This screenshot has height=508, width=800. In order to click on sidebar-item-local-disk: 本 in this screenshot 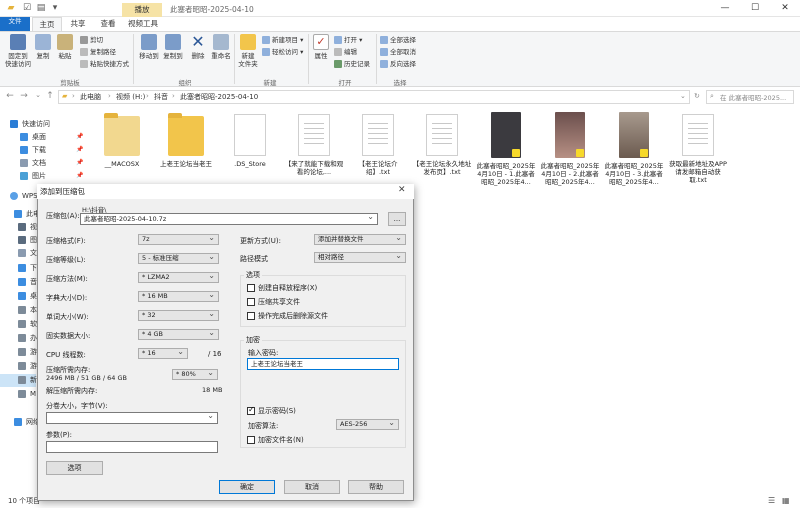, I will do `click(27, 310)`.